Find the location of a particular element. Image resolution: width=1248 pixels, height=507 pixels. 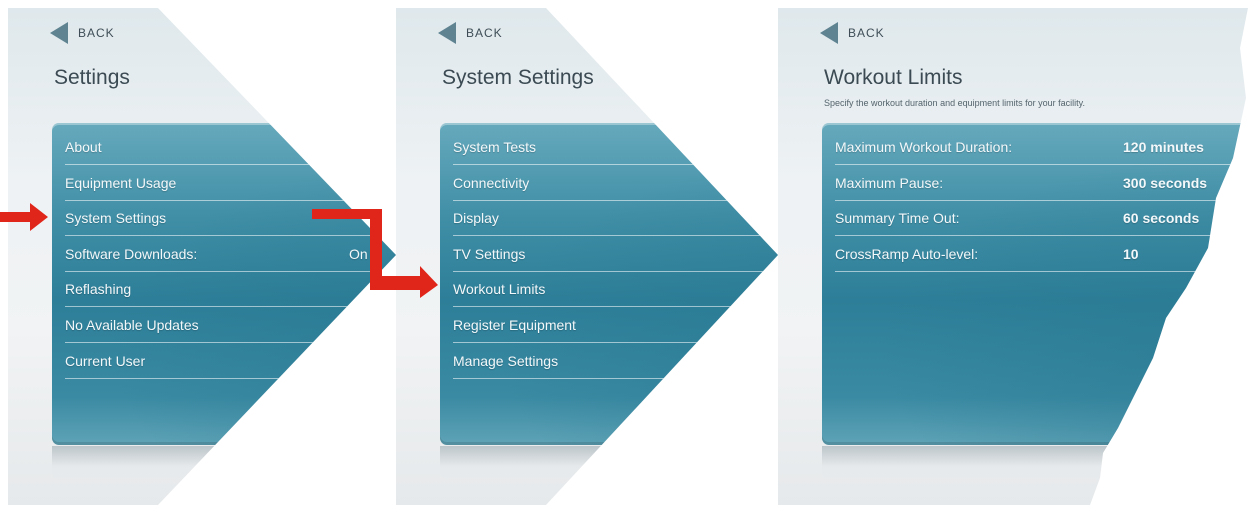

menu-item-tv-settings: TV Settings is located at coordinates (615, 255).